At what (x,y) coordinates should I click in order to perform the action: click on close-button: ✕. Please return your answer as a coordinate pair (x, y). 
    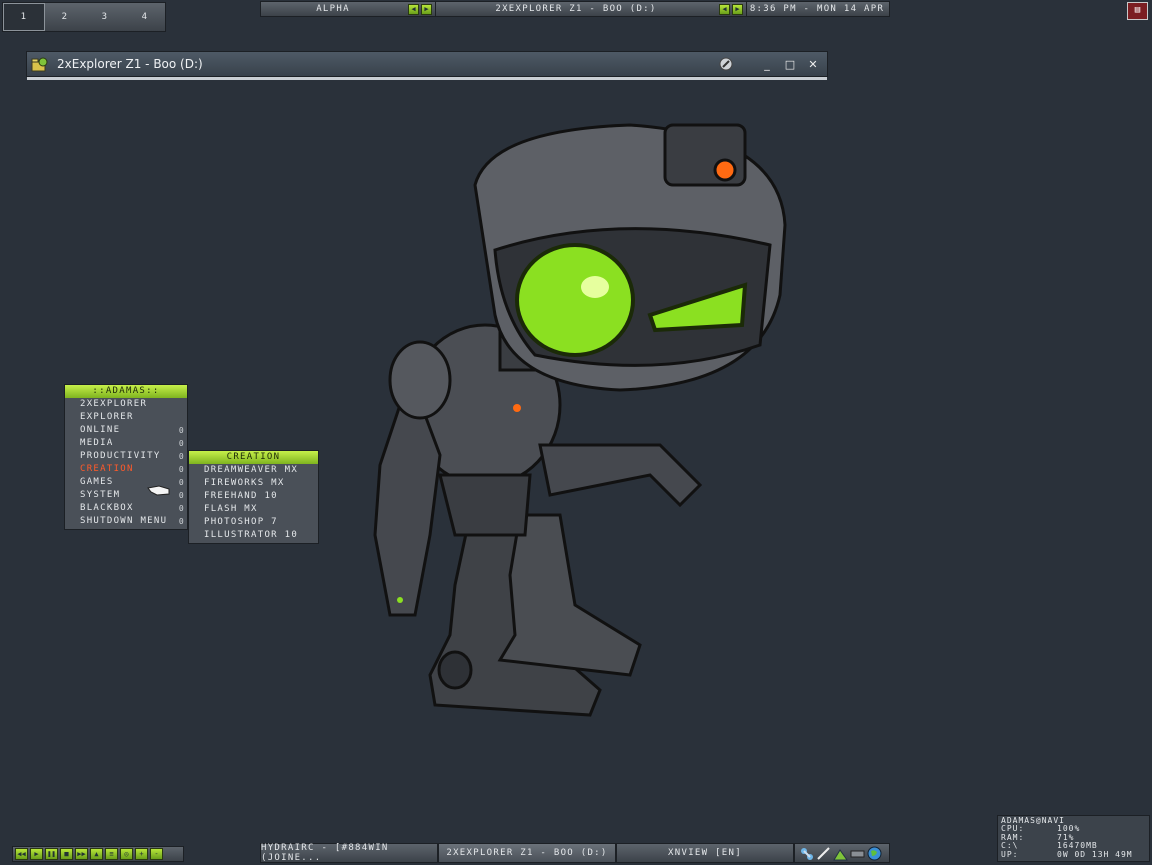
    Looking at the image, I should click on (813, 65).